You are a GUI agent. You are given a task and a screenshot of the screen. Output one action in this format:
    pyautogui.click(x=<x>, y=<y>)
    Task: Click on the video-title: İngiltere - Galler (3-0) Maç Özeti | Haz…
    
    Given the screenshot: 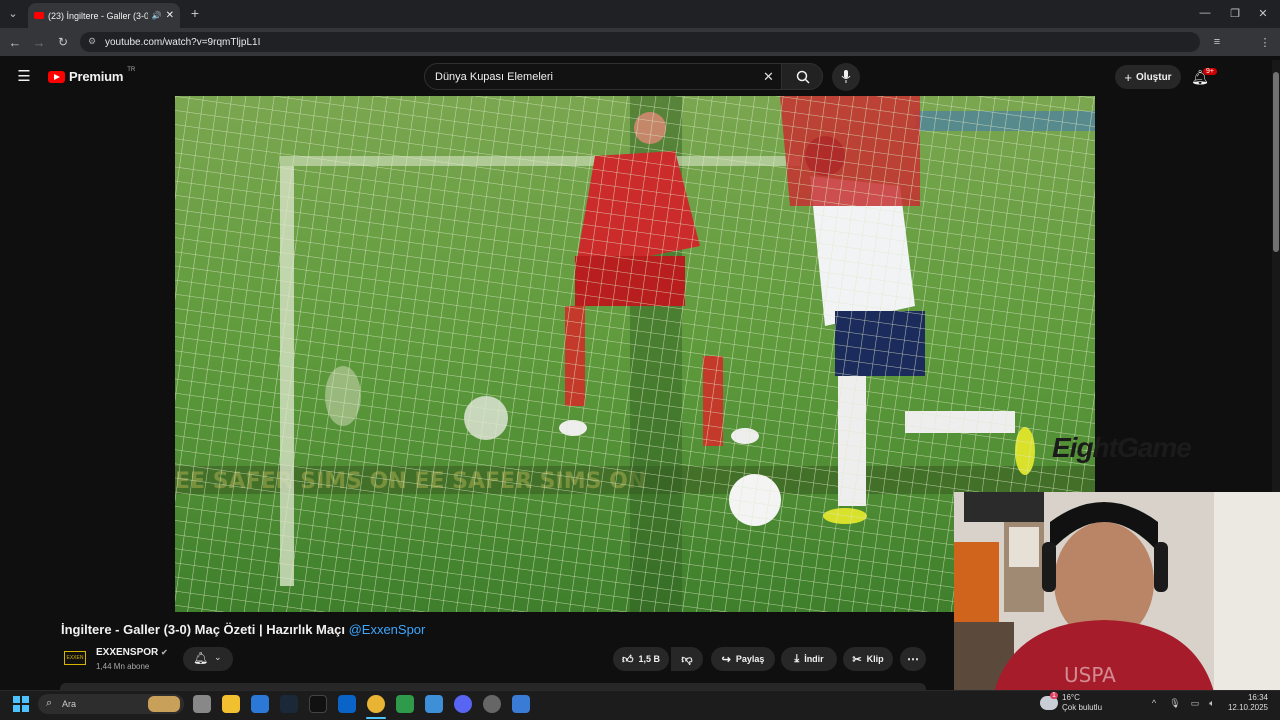 What is the action you would take?
    pyautogui.click(x=243, y=629)
    